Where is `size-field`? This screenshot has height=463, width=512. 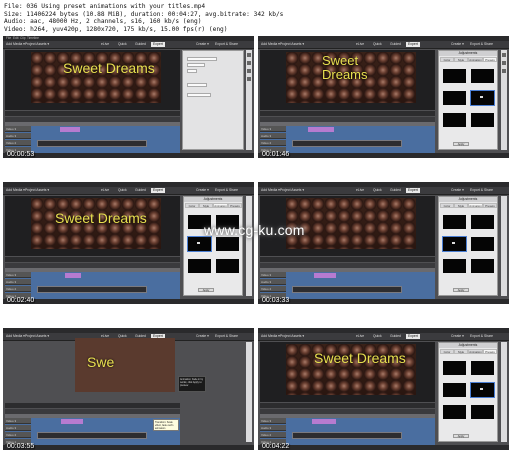 size-field is located at coordinates (192, 71).